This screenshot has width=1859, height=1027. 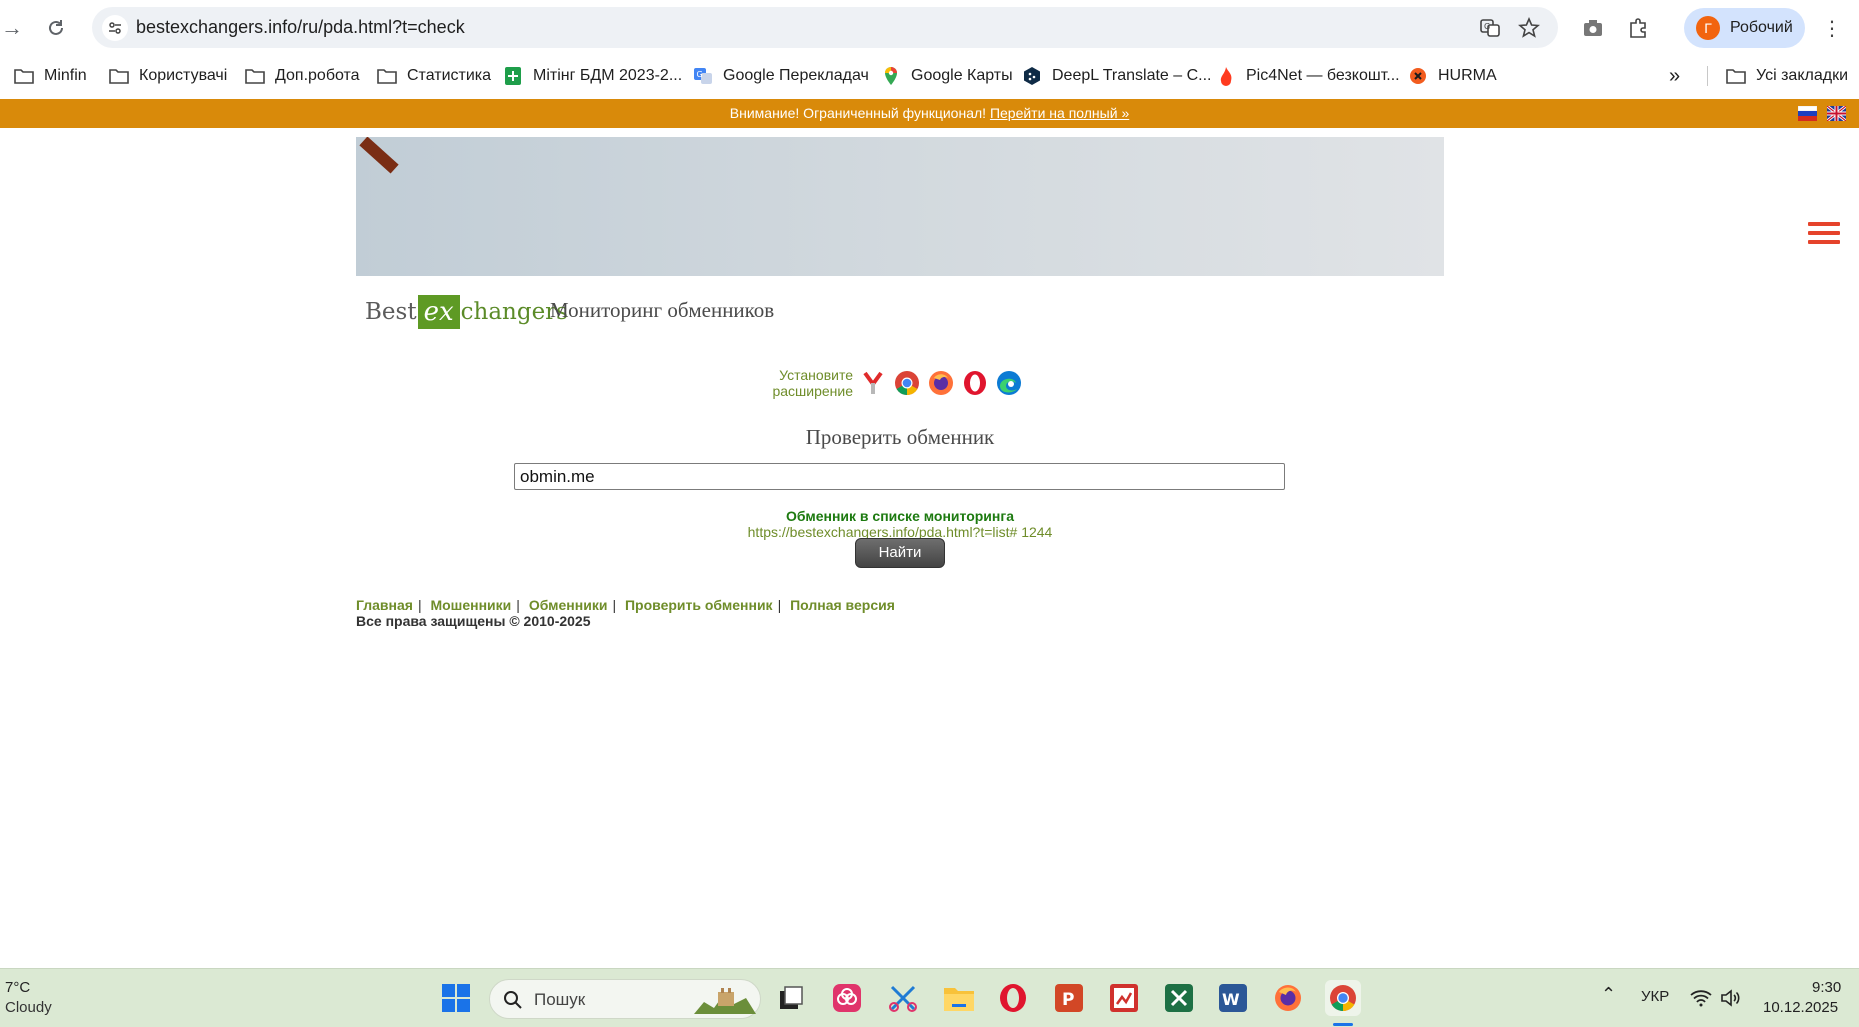 I want to click on bookmark-star-icon, so click(x=1529, y=28).